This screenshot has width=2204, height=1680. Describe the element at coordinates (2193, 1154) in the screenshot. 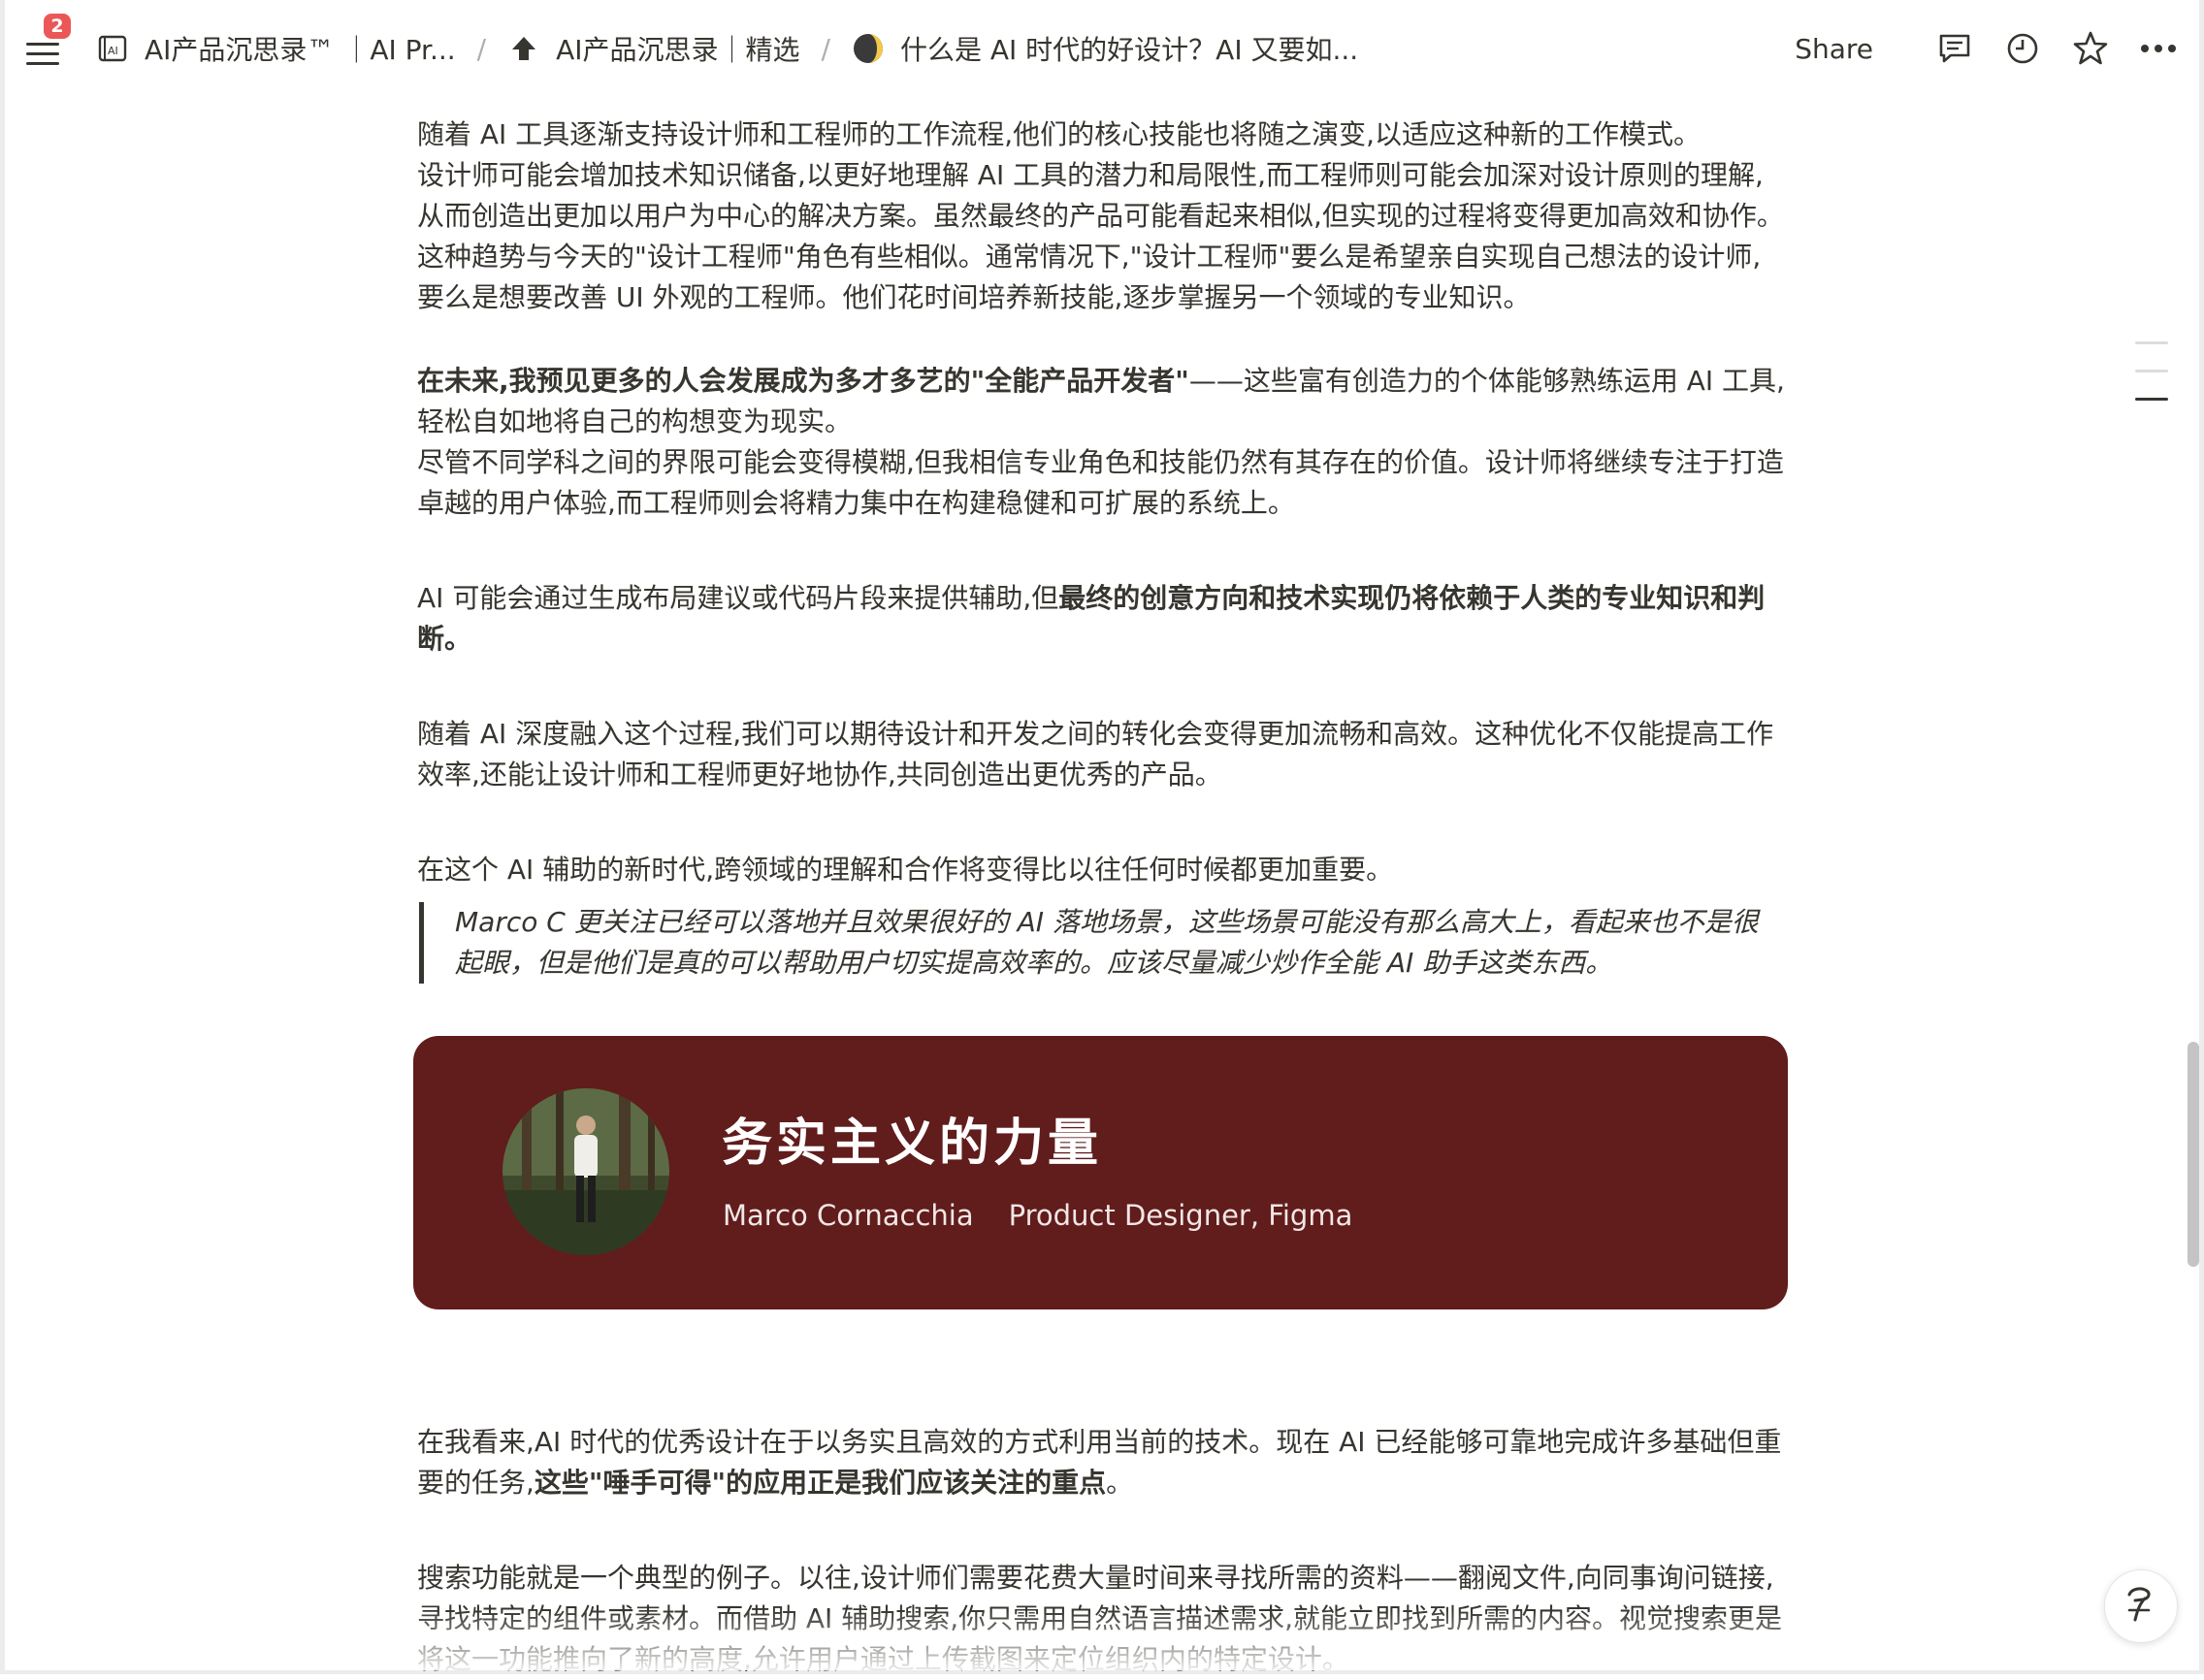

I see `scrollbar-thumb` at that location.